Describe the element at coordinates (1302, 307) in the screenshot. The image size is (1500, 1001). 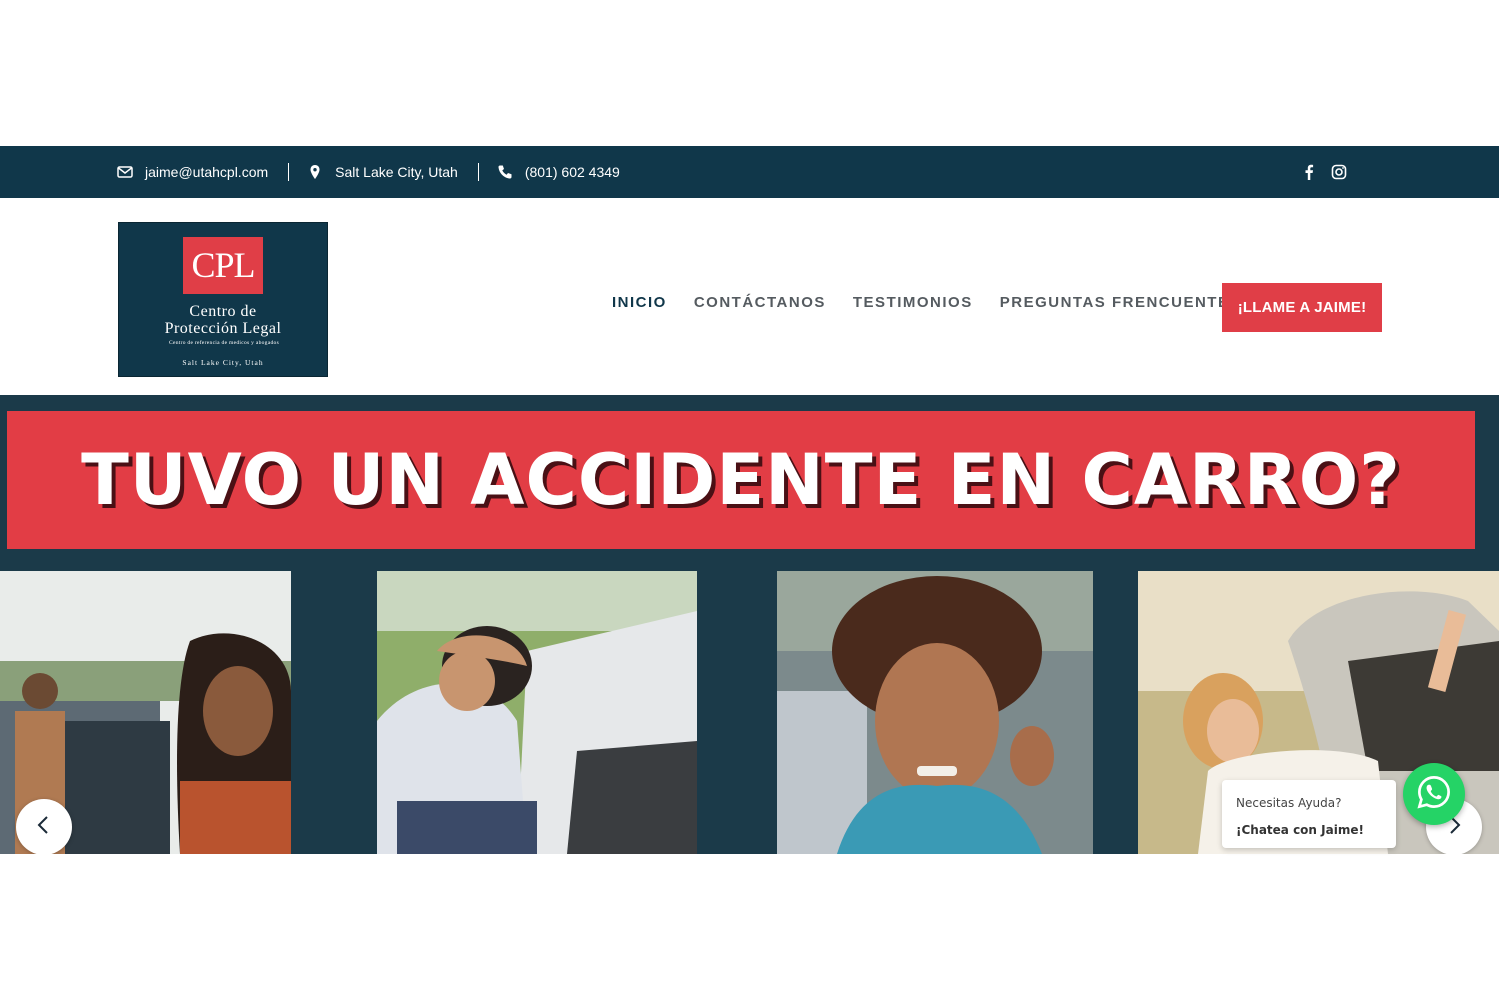
I see `call-jaime-button: ¡LLAME A JAIME!` at that location.